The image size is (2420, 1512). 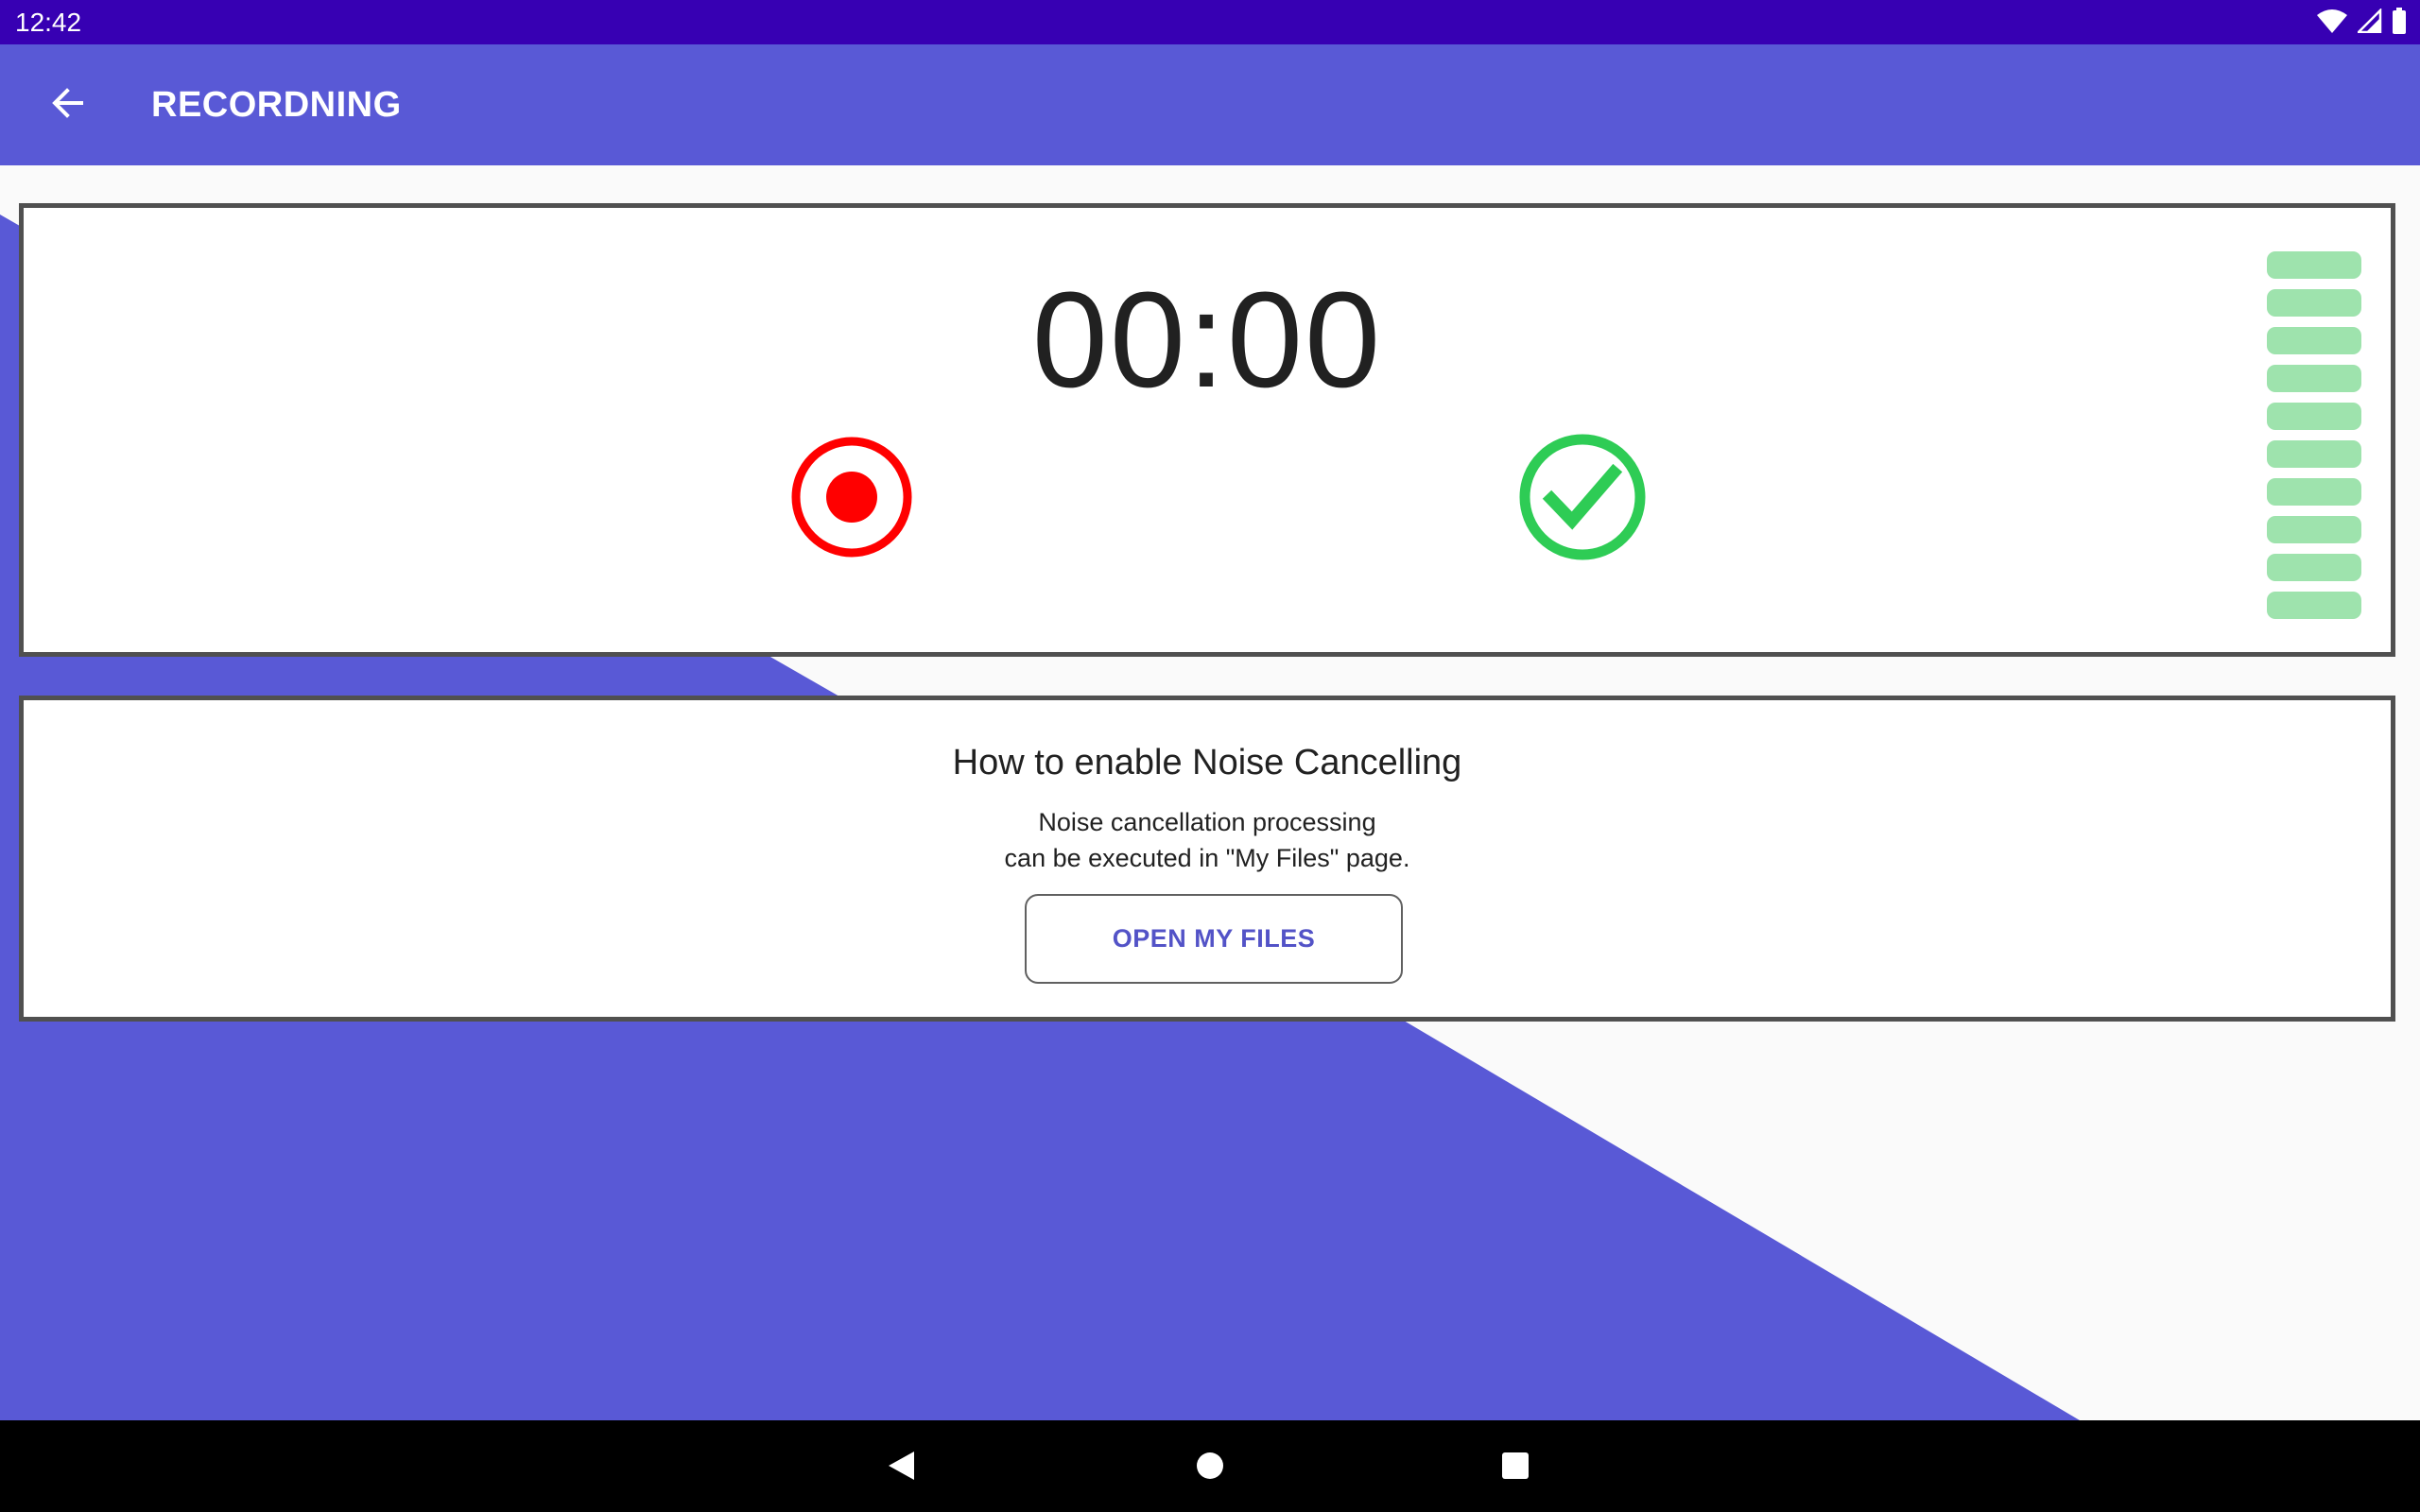 I want to click on check-circle-icon, so click(x=1582, y=499).